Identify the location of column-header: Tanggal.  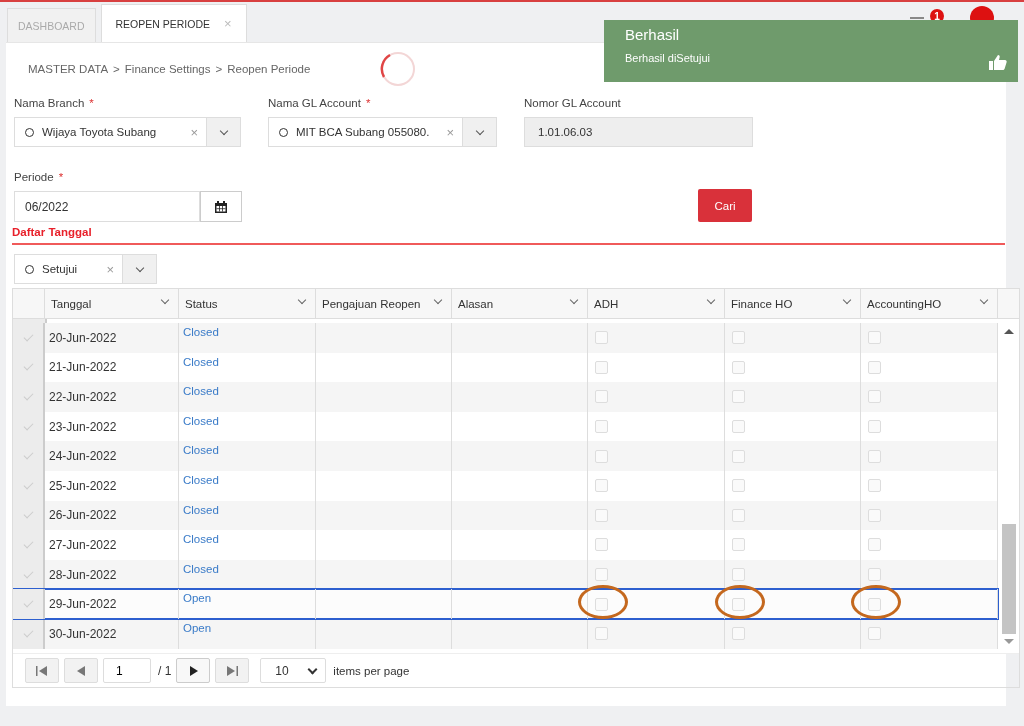
(112, 303).